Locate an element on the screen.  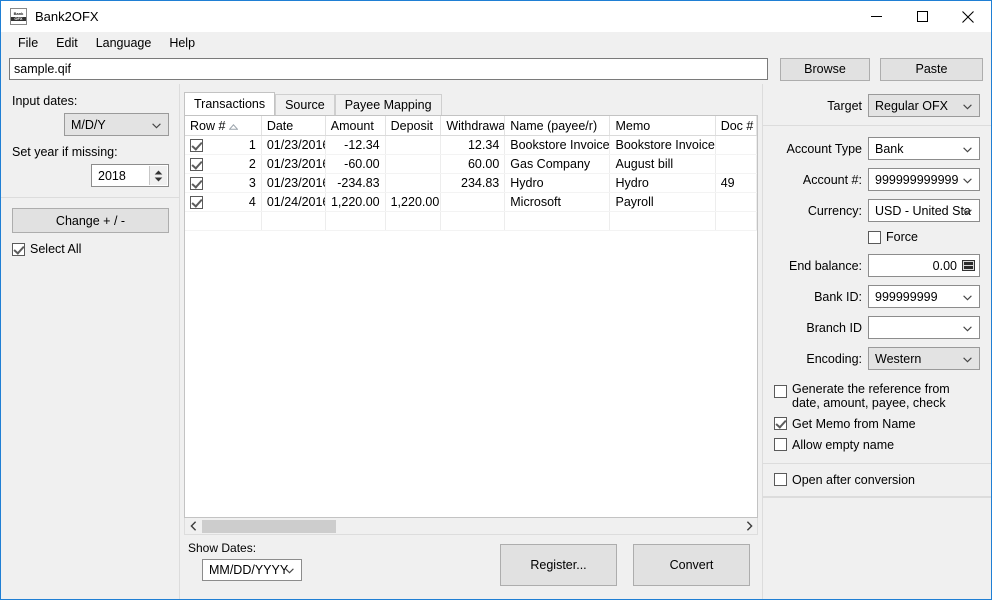
cell-name: Microsoft is located at coordinates (557, 202).